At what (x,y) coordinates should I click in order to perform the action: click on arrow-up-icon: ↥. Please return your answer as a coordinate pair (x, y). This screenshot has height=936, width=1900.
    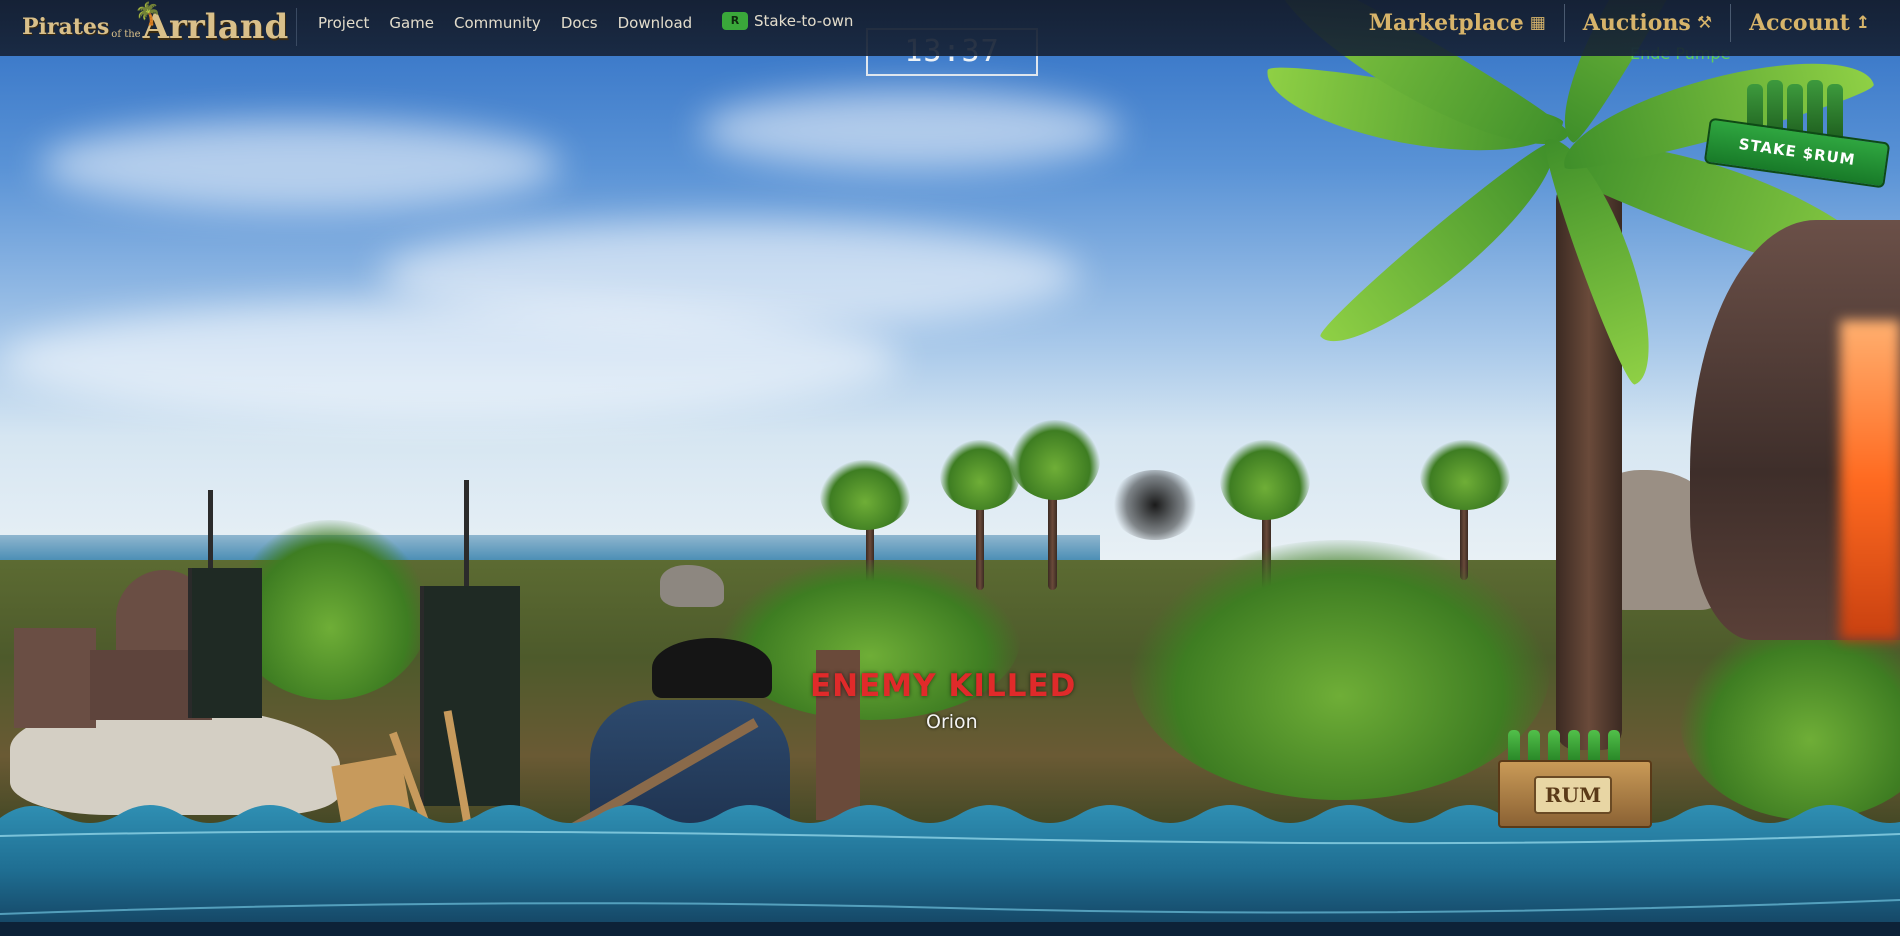
    Looking at the image, I should click on (1862, 23).